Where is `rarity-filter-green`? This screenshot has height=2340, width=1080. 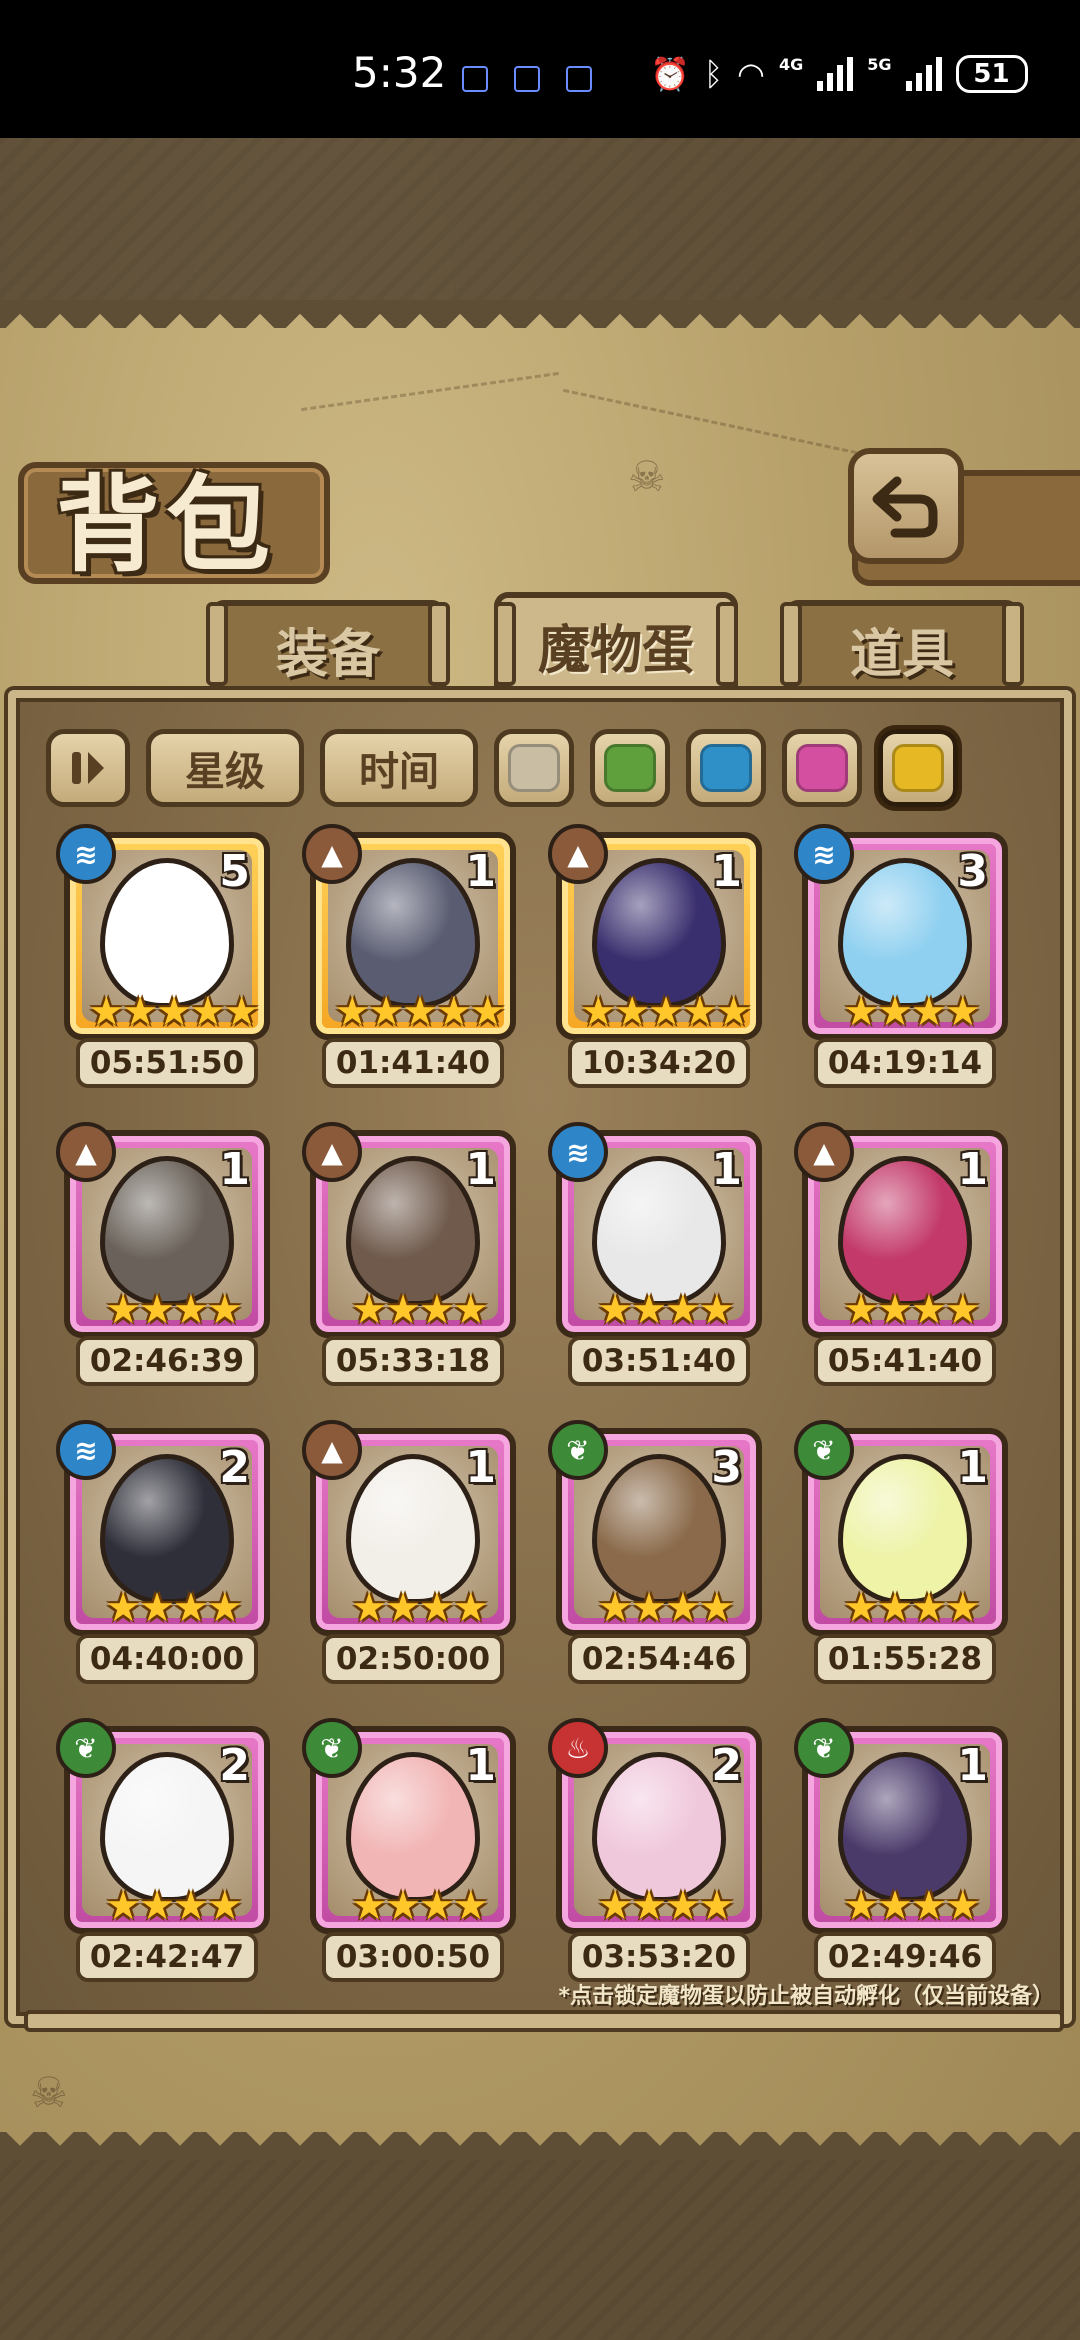 rarity-filter-green is located at coordinates (630, 768).